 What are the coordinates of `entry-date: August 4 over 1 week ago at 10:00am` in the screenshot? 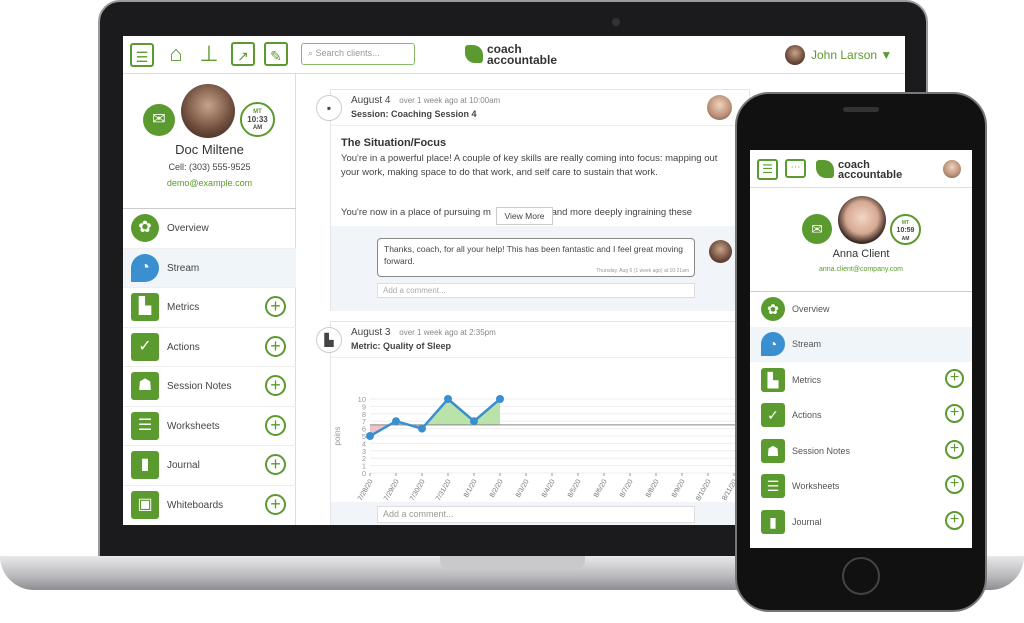 It's located at (426, 100).